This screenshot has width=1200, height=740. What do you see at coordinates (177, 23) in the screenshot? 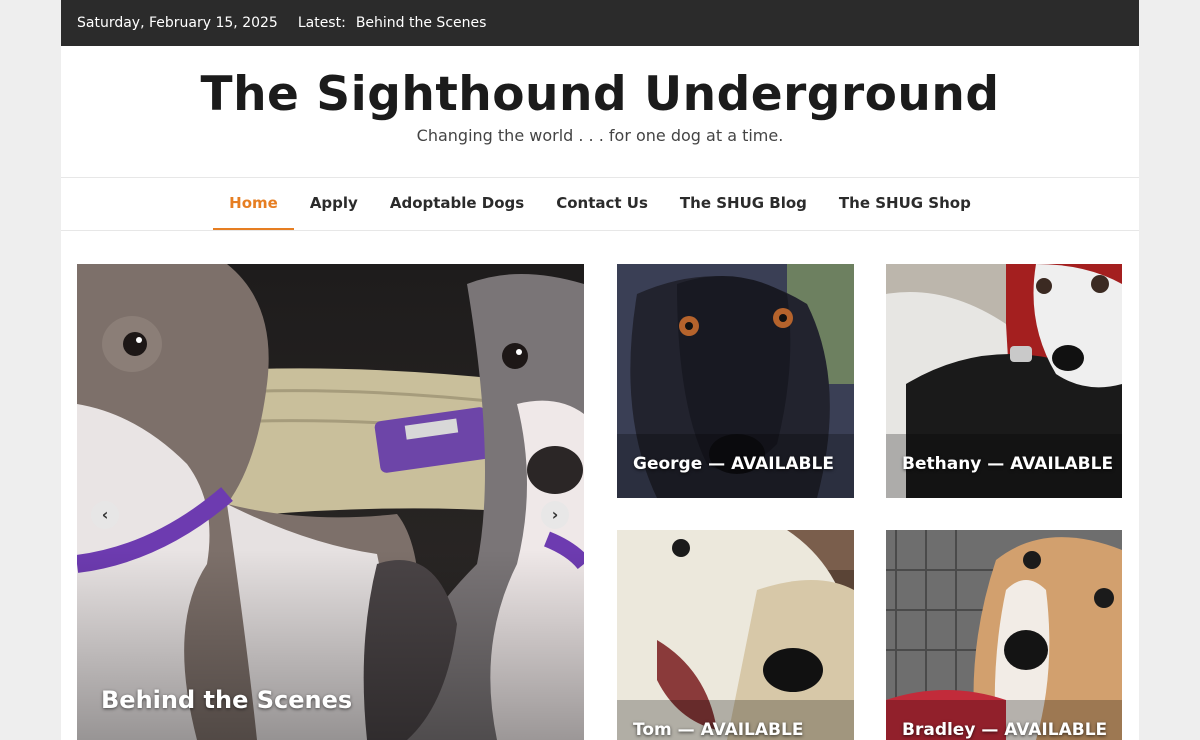
I see `current-date: Saturday, February 15, 2025` at bounding box center [177, 23].